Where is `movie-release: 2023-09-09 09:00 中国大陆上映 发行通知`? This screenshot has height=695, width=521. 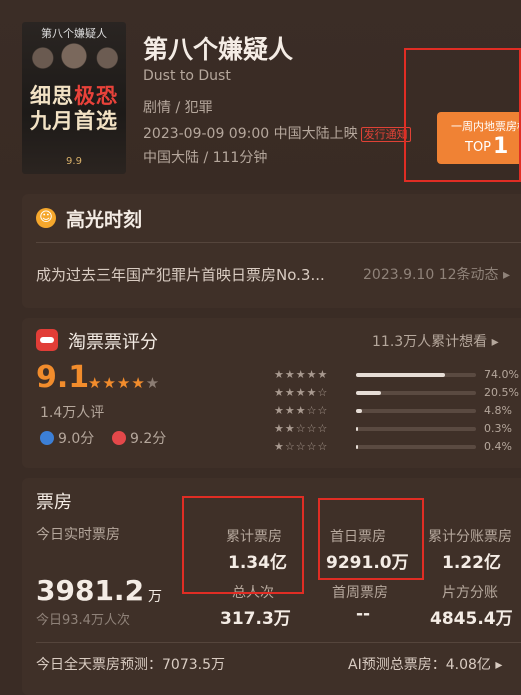 movie-release: 2023-09-09 09:00 中国大陆上映 发行通知 is located at coordinates (277, 133).